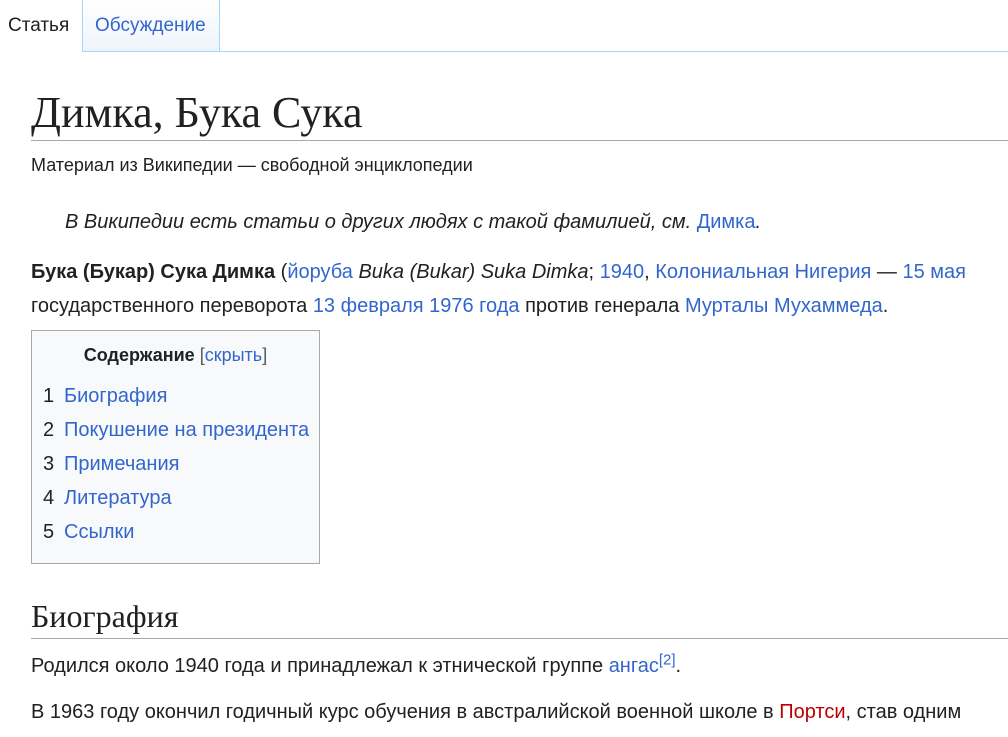 This screenshot has height=737, width=1008. Describe the element at coordinates (118, 498) in the screenshot. I see `toc-link: Литература` at that location.